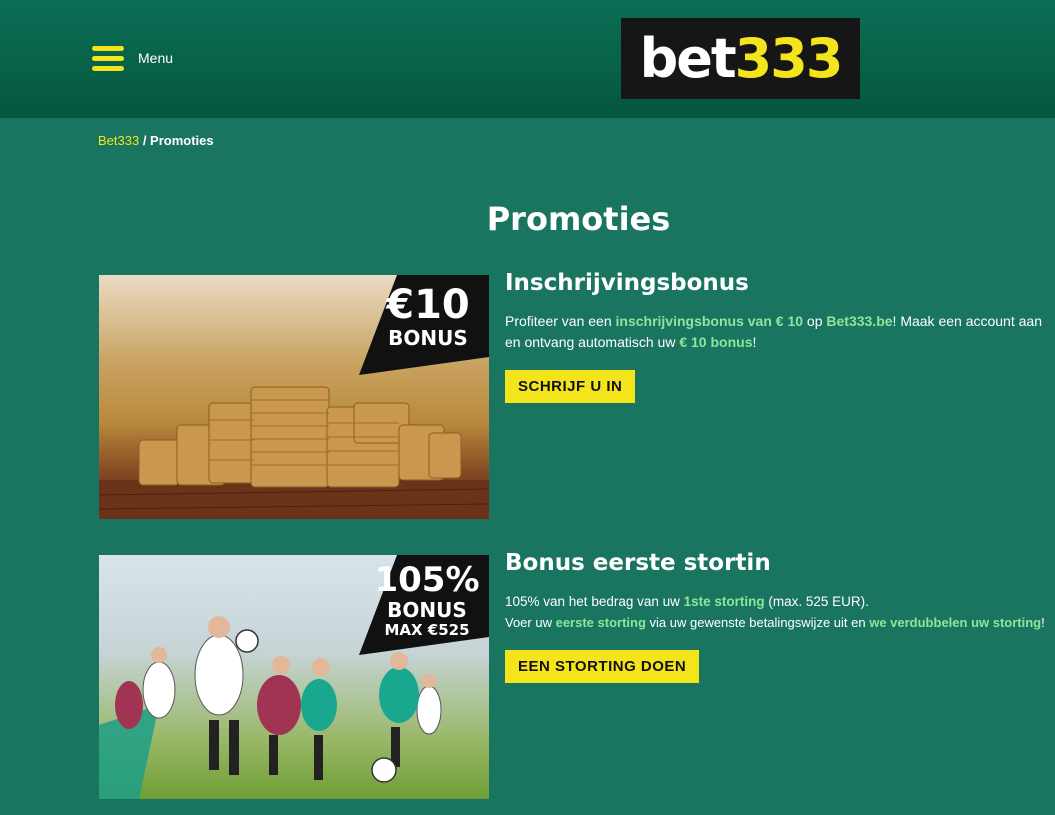  I want to click on breadcrumb-home-link: Bet333, so click(118, 140).